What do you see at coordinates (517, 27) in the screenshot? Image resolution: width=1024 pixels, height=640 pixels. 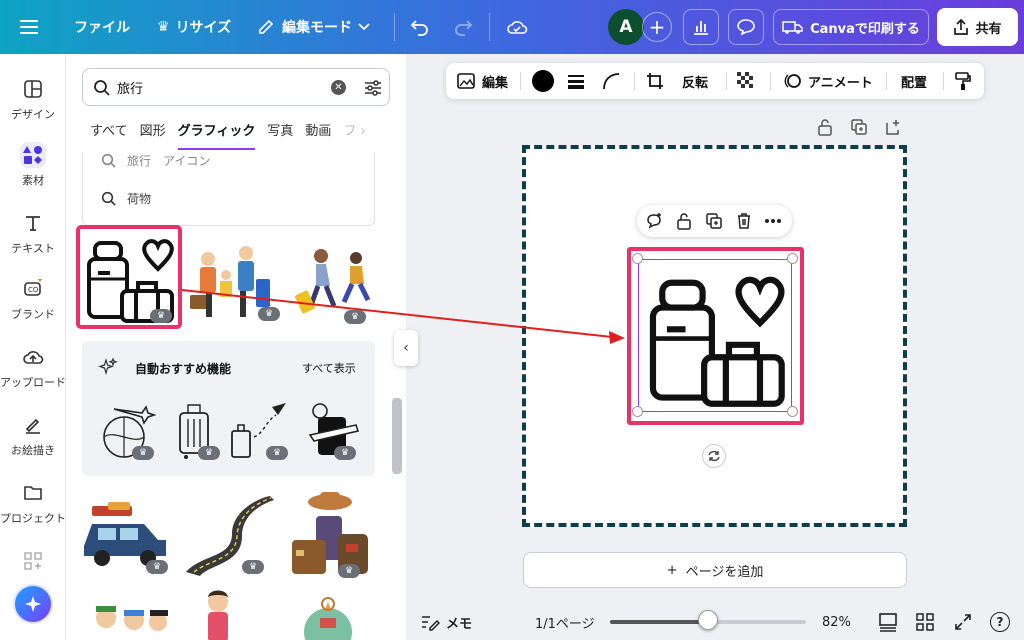 I see `cloud-save-status` at bounding box center [517, 27].